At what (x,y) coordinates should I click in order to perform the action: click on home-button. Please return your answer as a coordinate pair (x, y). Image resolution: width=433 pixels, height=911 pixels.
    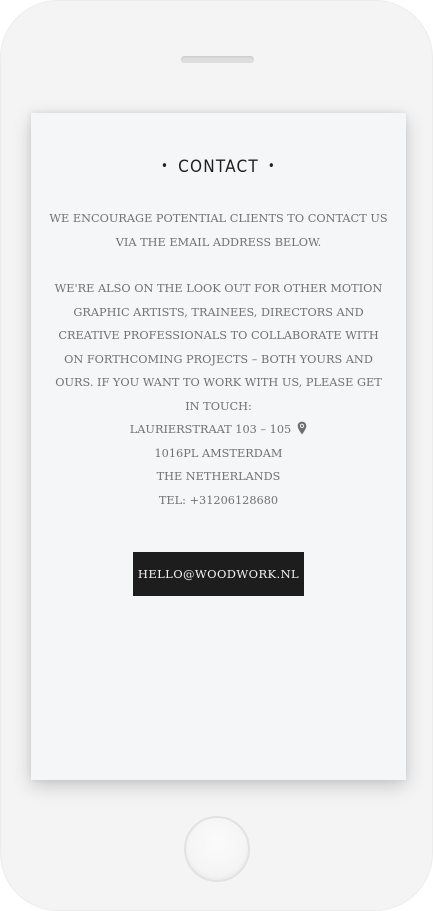
    Looking at the image, I should click on (217, 849).